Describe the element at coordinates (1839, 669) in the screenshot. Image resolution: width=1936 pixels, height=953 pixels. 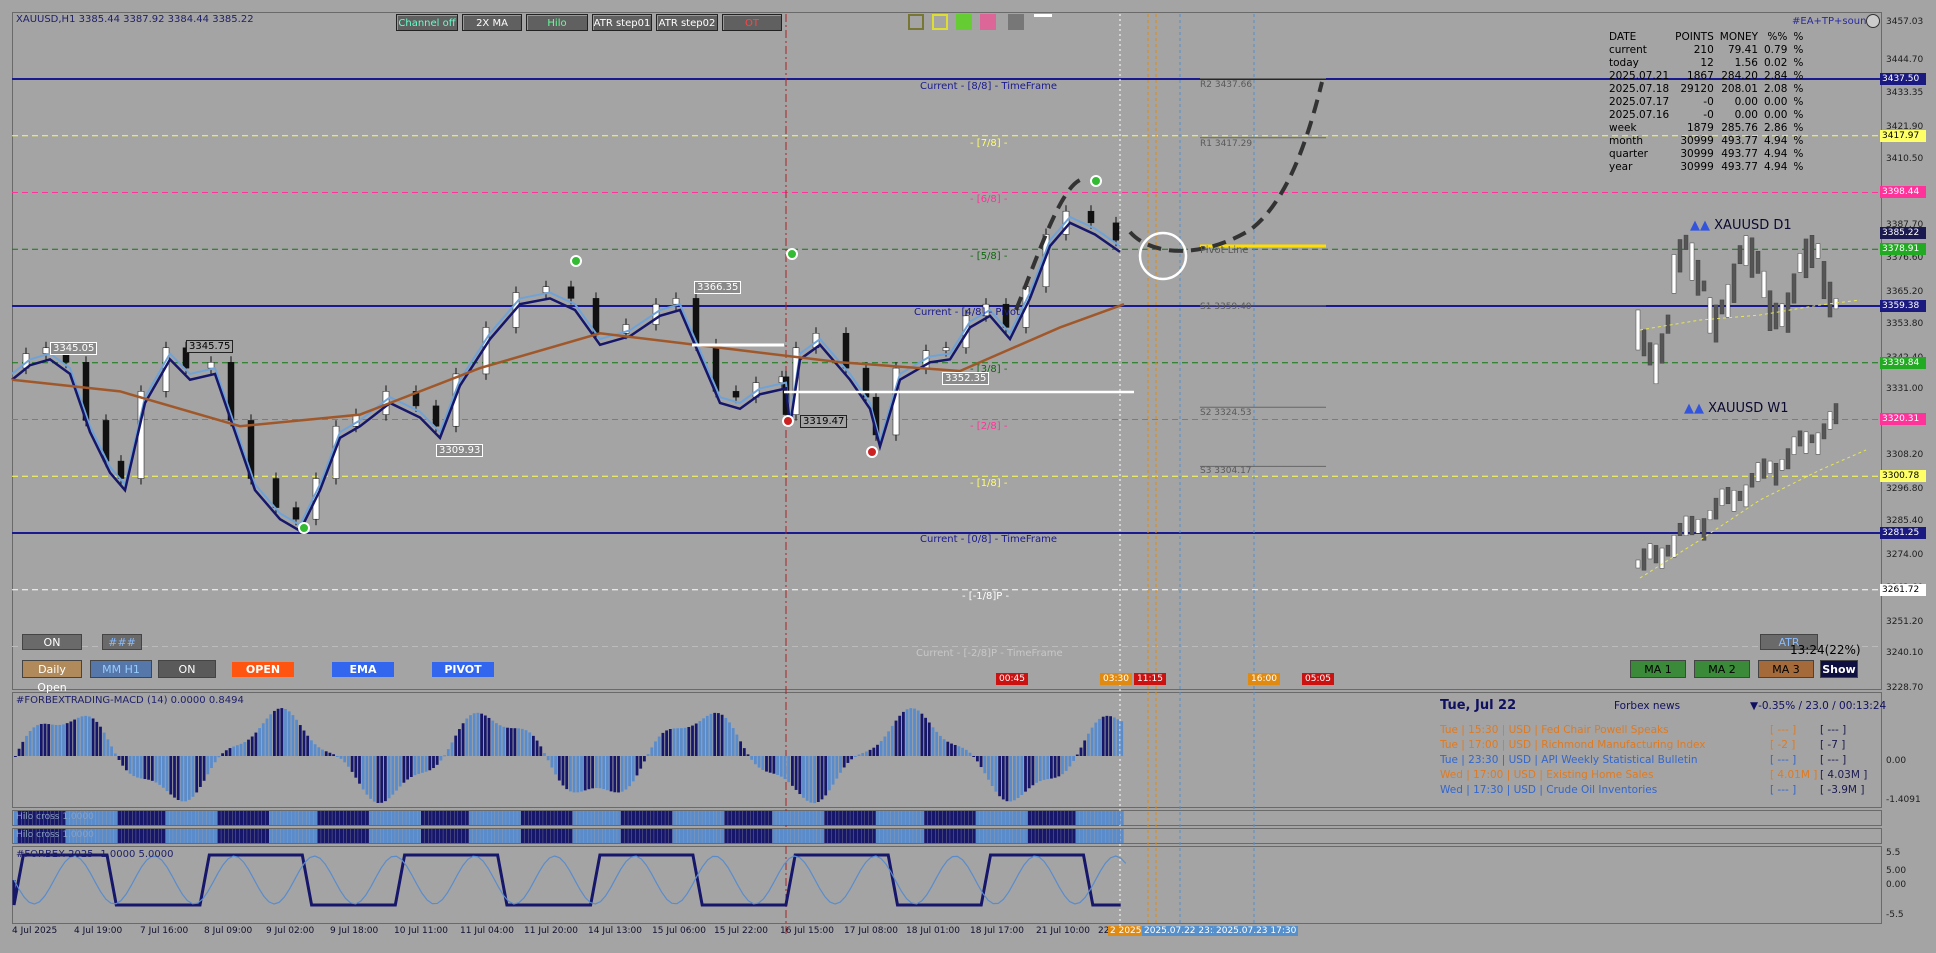
I see `show-button: Show` at that location.